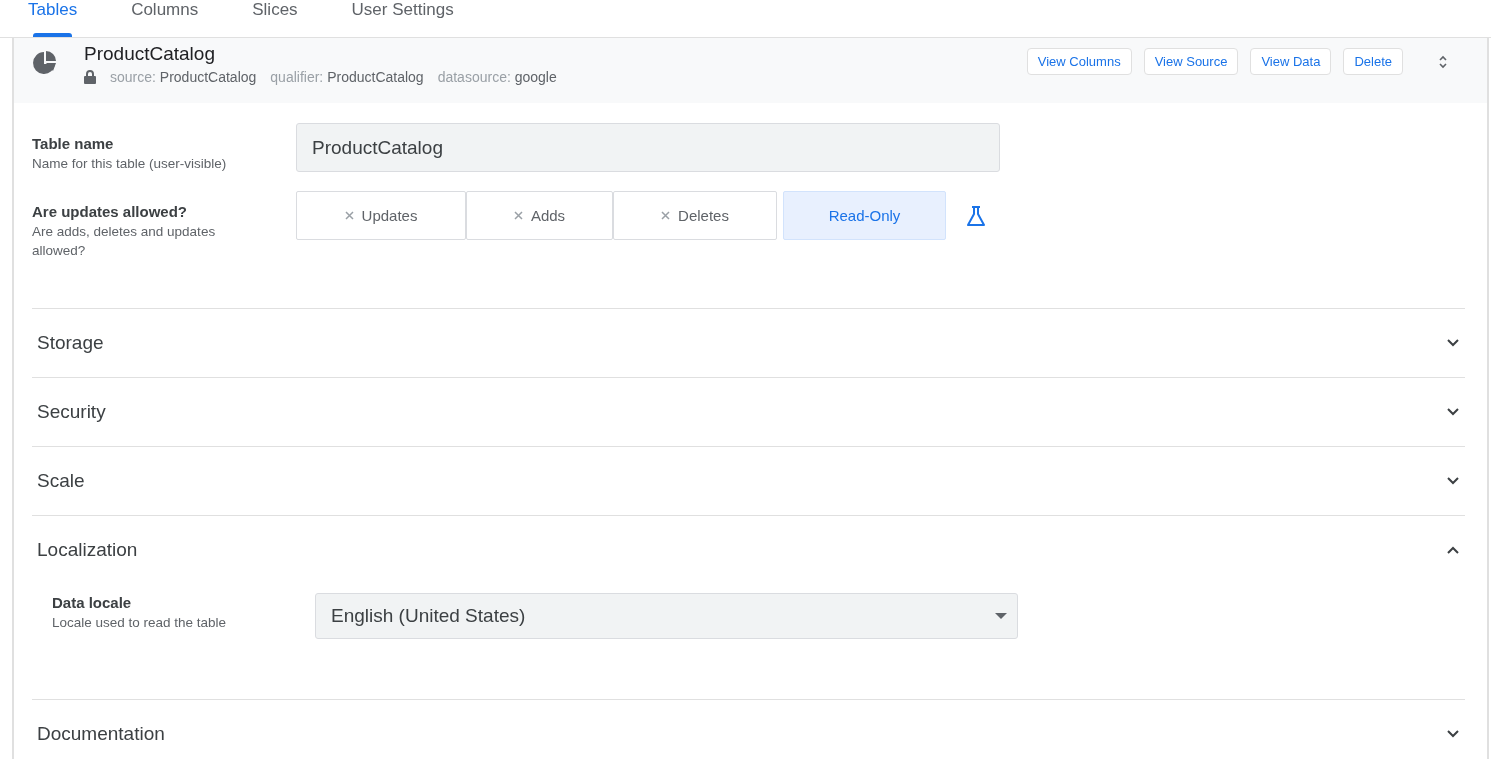  I want to click on tab: Slices, so click(275, 18).